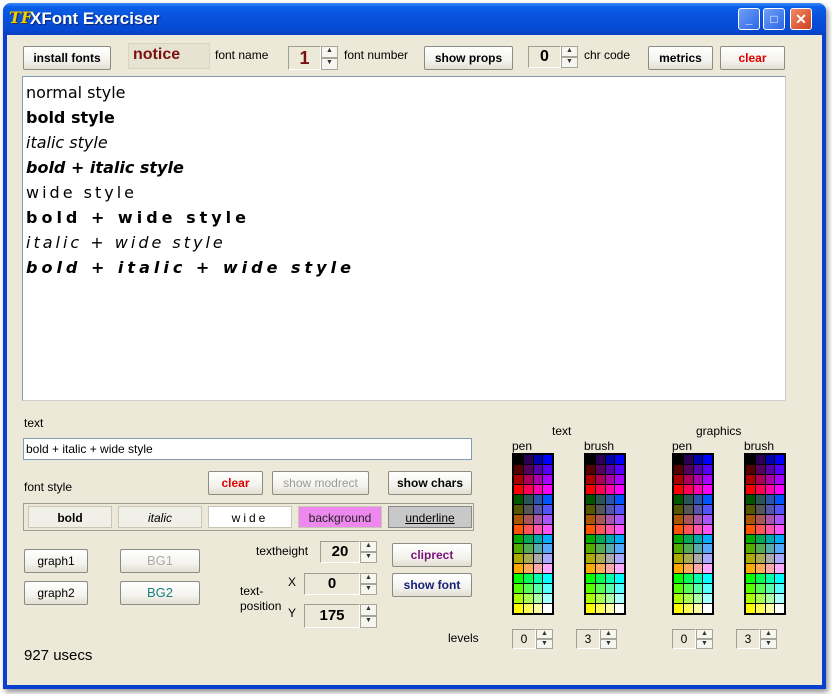 This screenshot has height=694, width=832. I want to click on bg1-button: BG1, so click(160, 561).